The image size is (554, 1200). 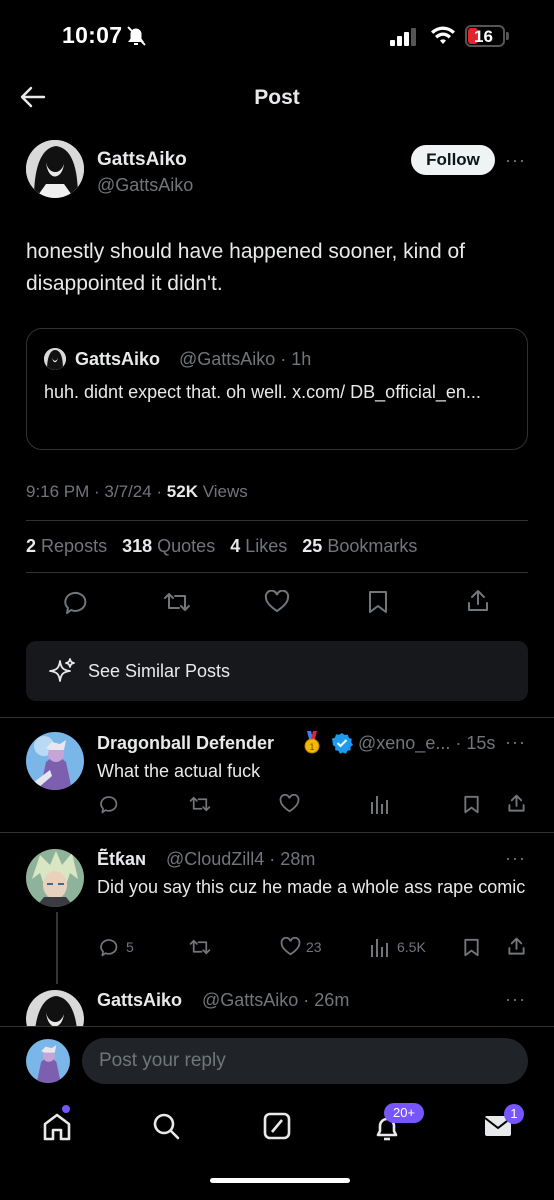 I want to click on views-label: Views, so click(x=222, y=491).